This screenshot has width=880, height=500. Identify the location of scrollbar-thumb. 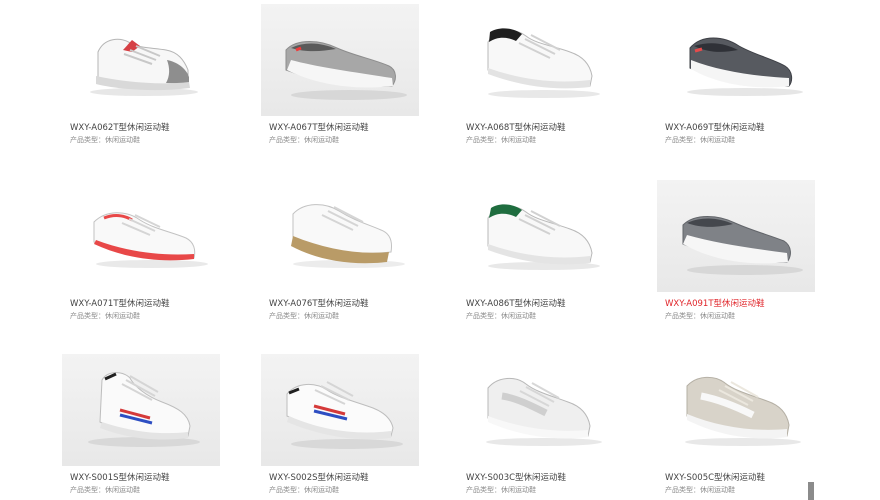
(811, 491).